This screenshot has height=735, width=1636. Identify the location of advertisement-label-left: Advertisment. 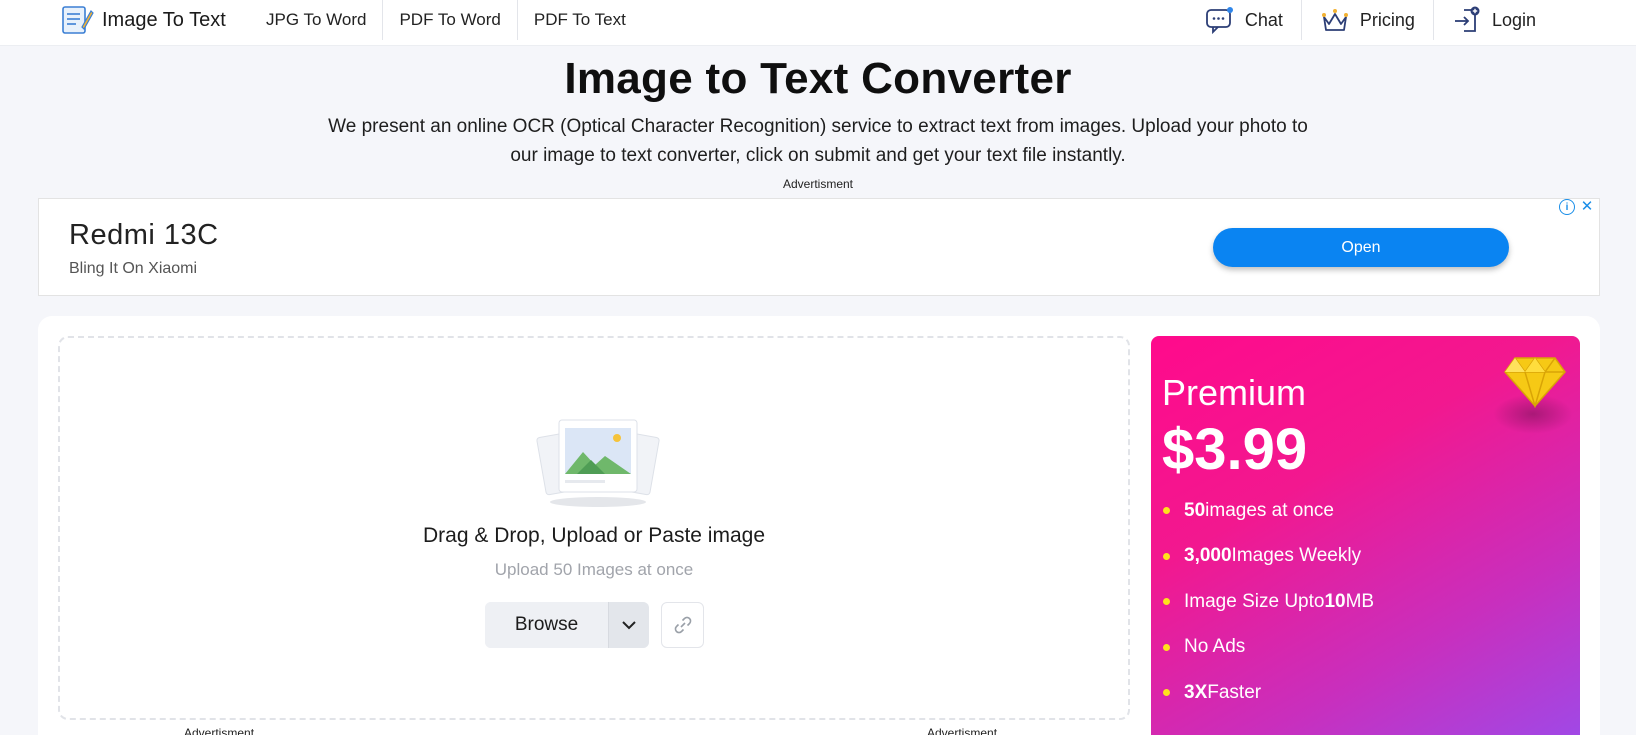
(219, 730).